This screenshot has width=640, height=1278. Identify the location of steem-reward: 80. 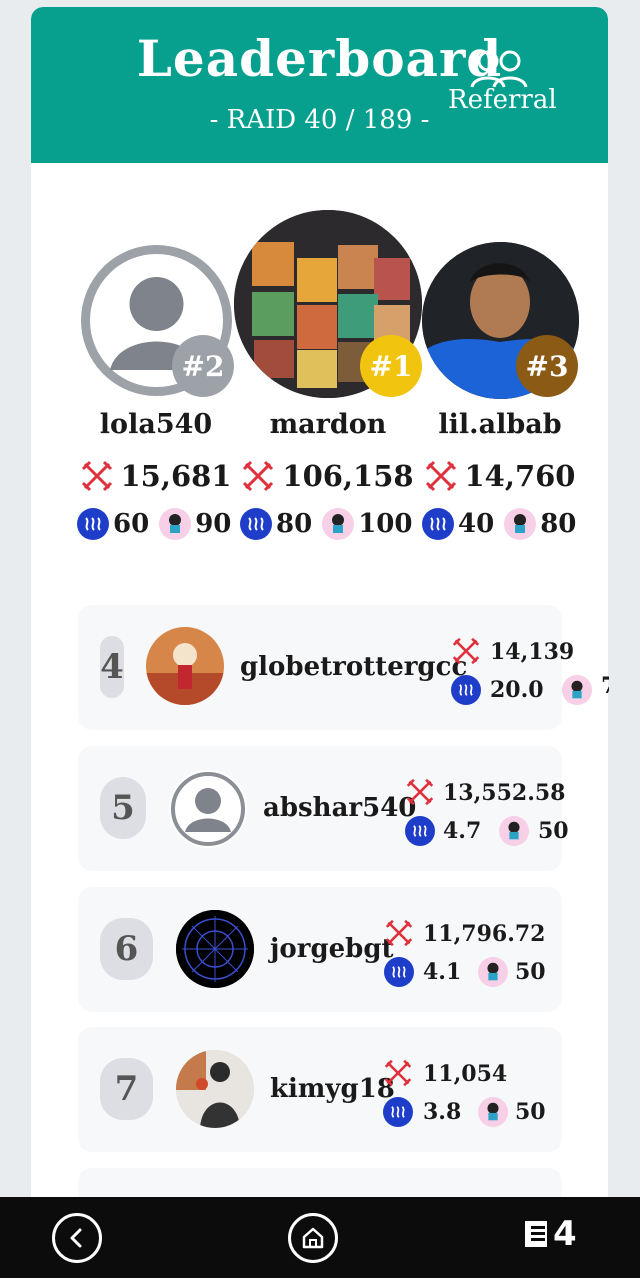
(294, 524).